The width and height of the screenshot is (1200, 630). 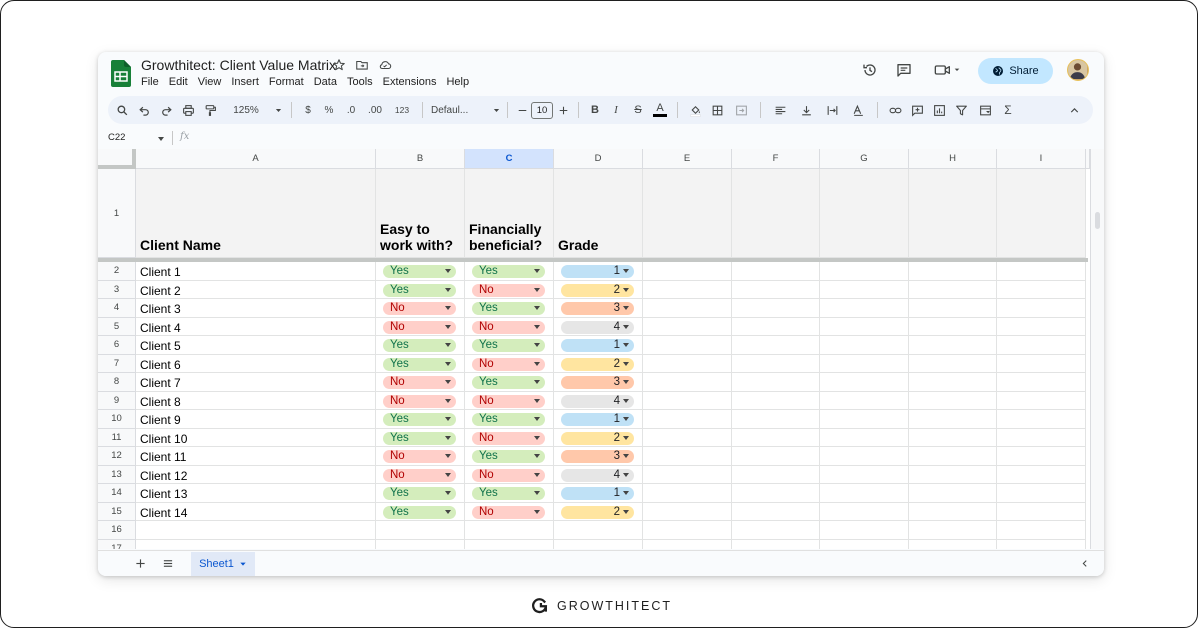 I want to click on cell: Easy to work with?, so click(x=420, y=213).